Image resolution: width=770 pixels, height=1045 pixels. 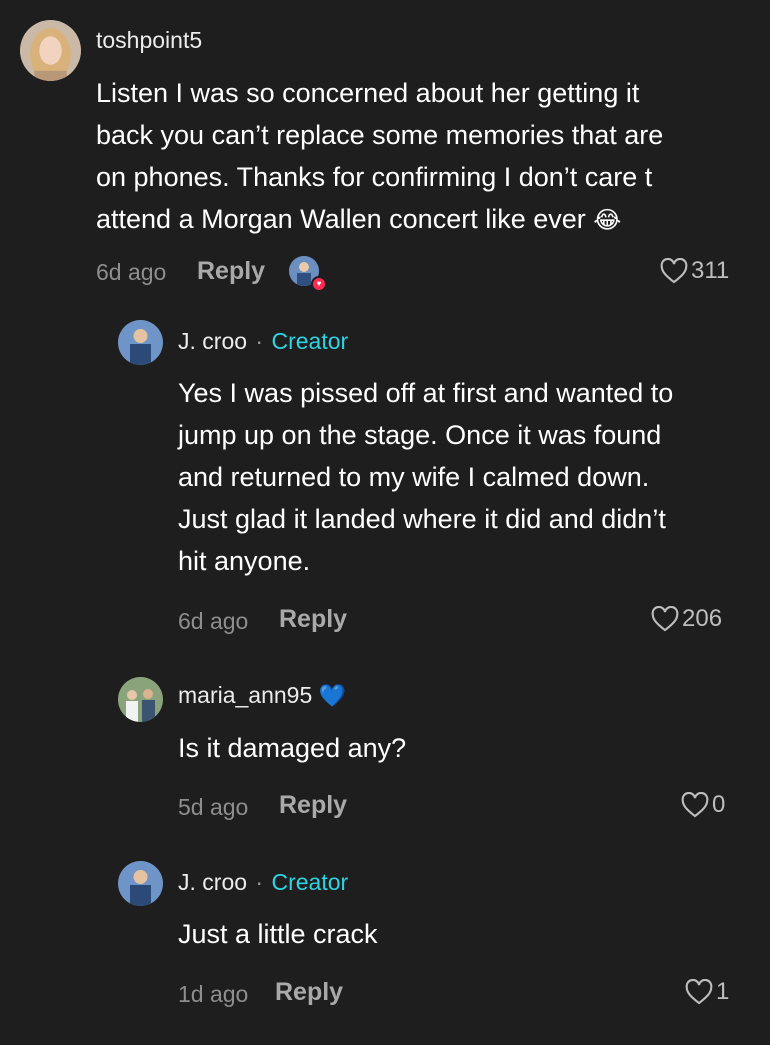 What do you see at coordinates (607, 220) in the screenshot?
I see `laughing-emoji: 😂` at bounding box center [607, 220].